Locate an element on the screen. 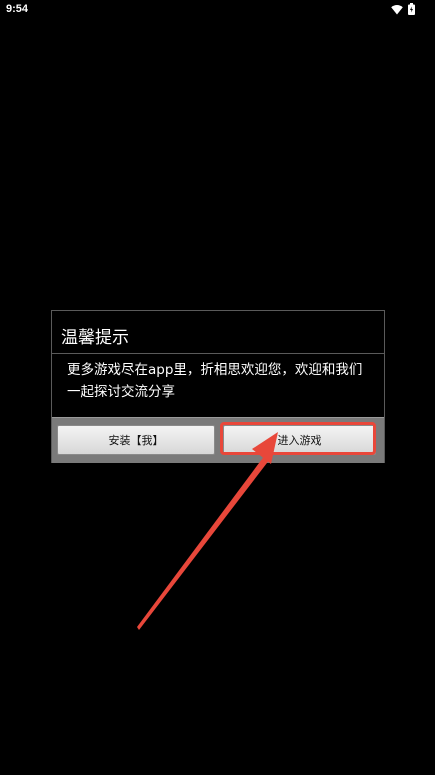  wifi-icon is located at coordinates (397, 9).